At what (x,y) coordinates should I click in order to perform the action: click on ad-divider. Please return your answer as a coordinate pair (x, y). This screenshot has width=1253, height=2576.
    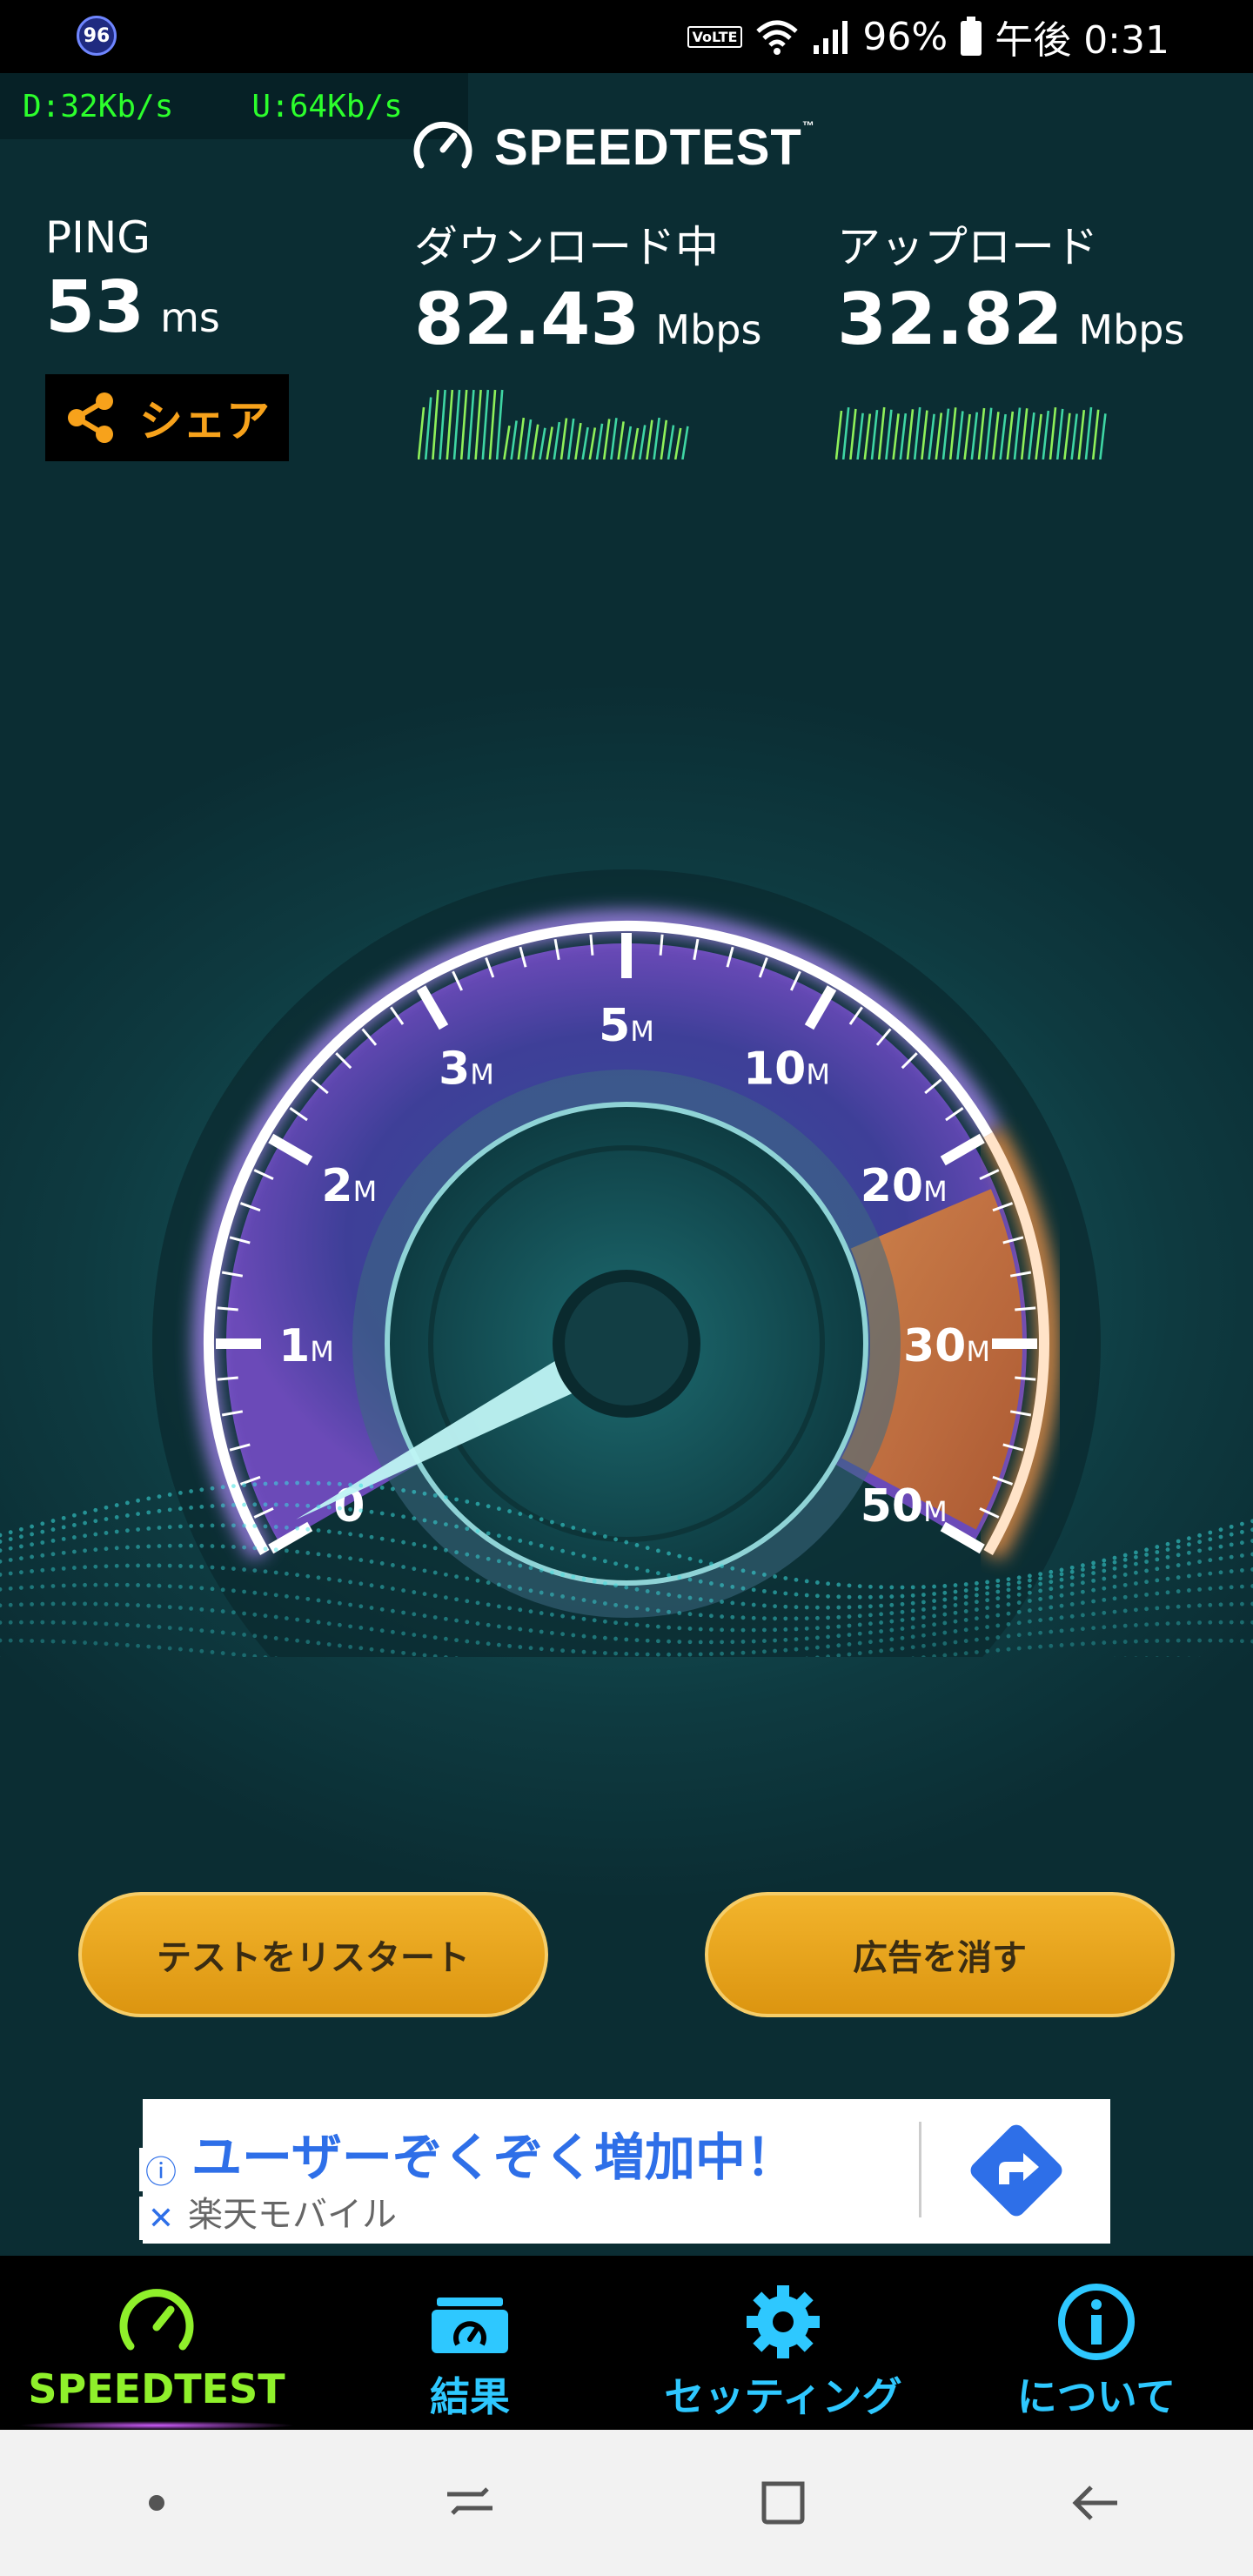
    Looking at the image, I should click on (920, 2170).